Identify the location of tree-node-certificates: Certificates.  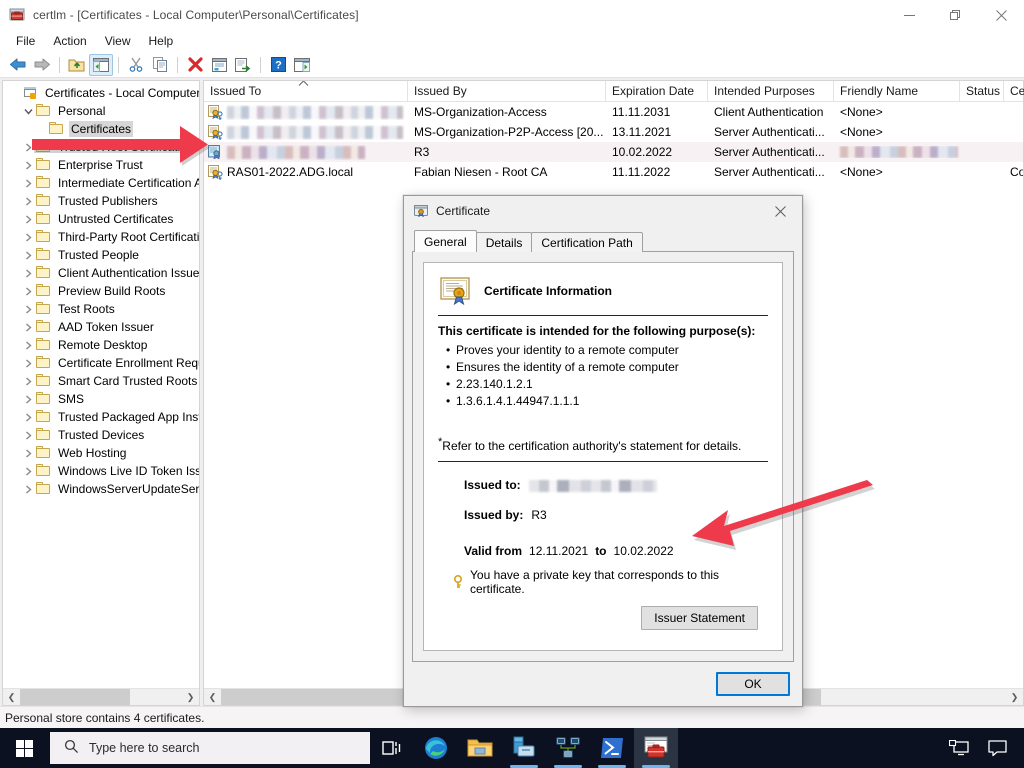
(101, 129).